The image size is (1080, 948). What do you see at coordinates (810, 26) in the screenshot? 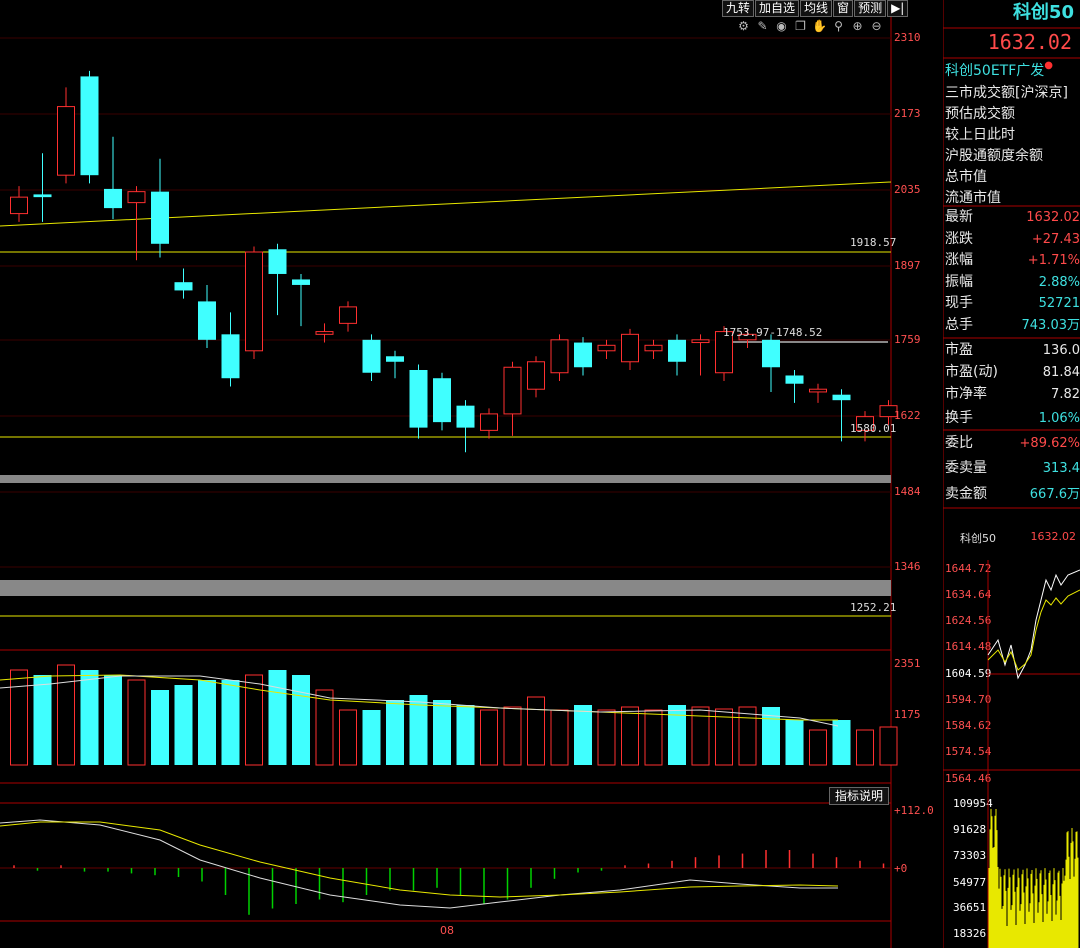
I see `chart-tools: ⚙ ✎ ◉ ❐ ✋ ⚲ ⊕ ⊖` at bounding box center [810, 26].